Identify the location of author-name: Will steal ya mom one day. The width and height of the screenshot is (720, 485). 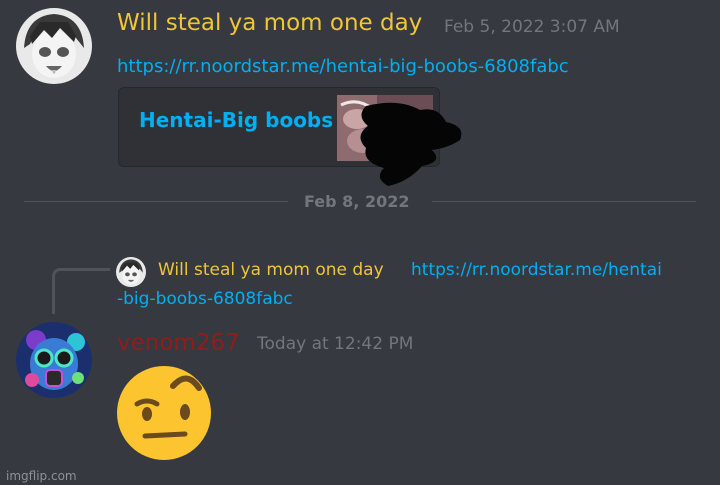
(269, 23).